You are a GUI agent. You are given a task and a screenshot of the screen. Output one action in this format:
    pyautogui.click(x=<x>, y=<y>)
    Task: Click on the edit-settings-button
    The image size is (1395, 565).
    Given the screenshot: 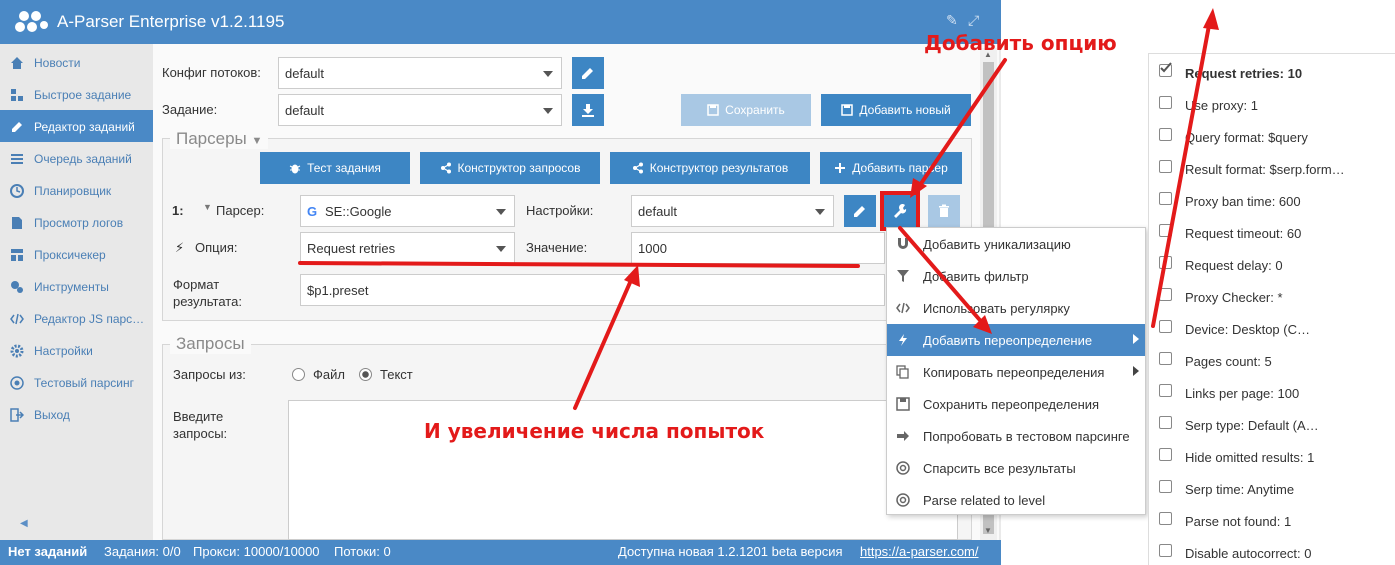 What is the action you would take?
    pyautogui.click(x=860, y=211)
    